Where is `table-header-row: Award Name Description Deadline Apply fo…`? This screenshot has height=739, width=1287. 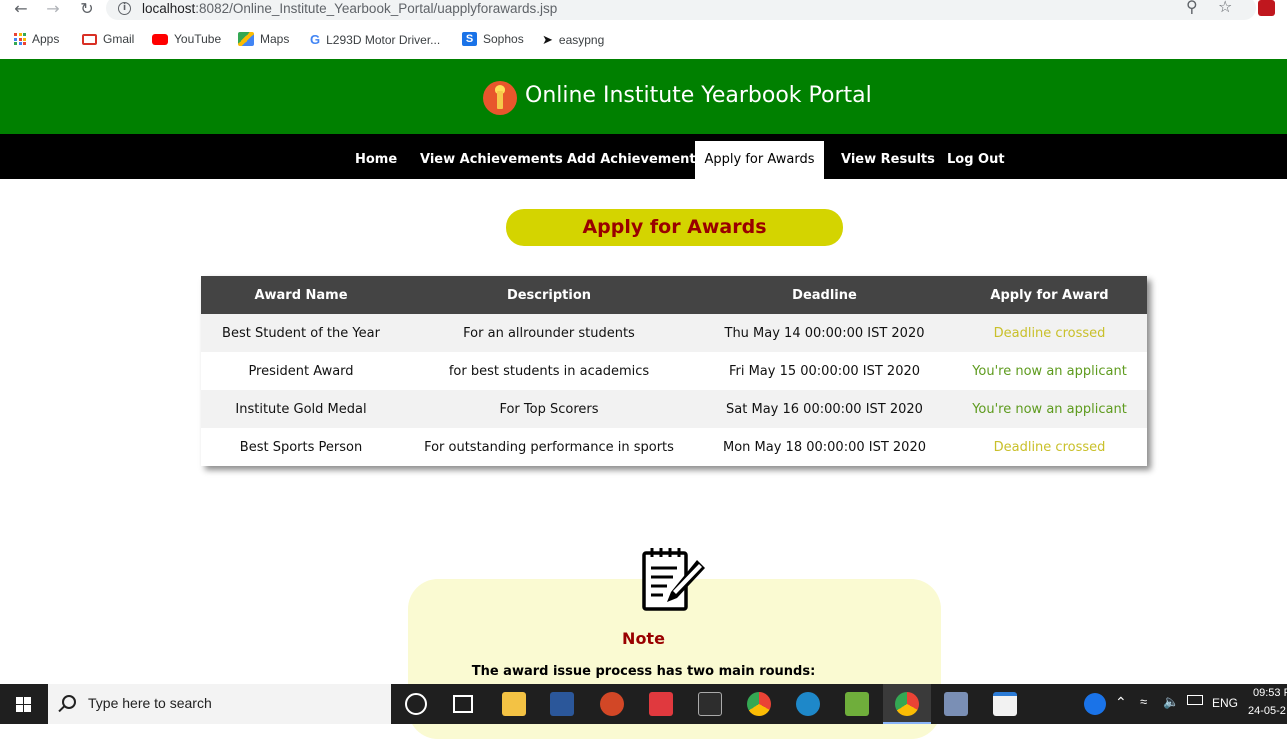 table-header-row: Award Name Description Deadline Apply fo… is located at coordinates (674, 295).